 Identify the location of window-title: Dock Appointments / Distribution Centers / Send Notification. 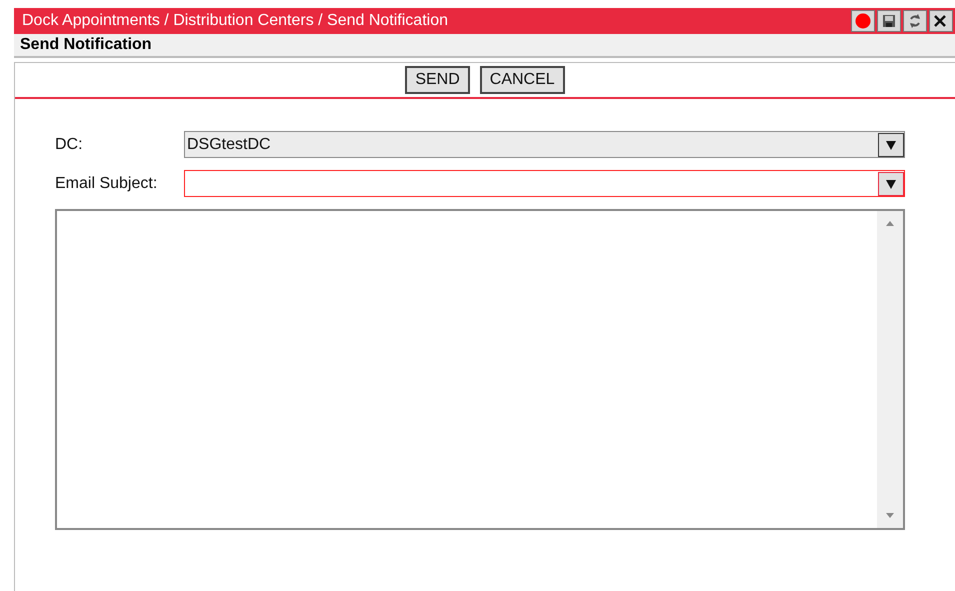
(235, 21).